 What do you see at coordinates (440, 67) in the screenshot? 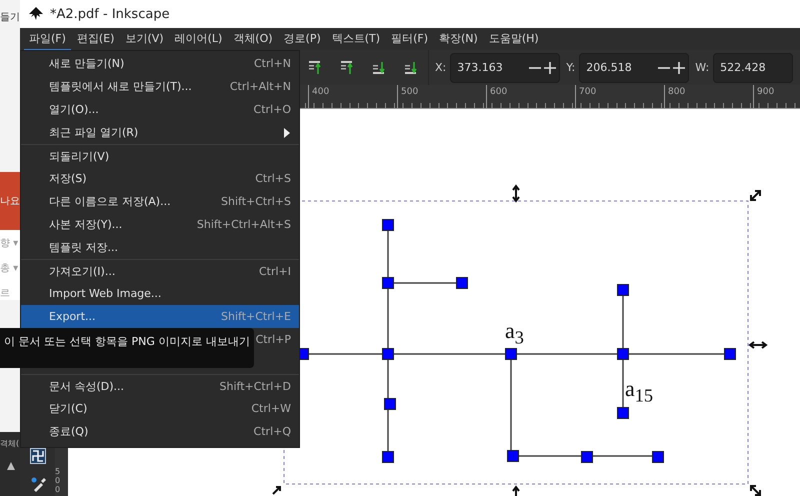
I see `coordinate-label: X:` at bounding box center [440, 67].